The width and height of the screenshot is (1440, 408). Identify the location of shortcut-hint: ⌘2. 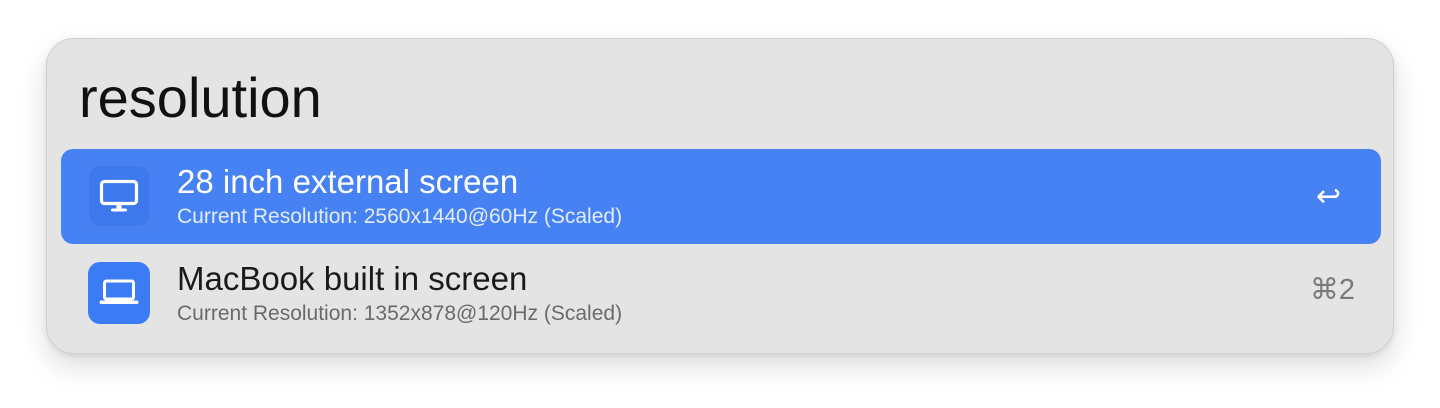
(1332, 290).